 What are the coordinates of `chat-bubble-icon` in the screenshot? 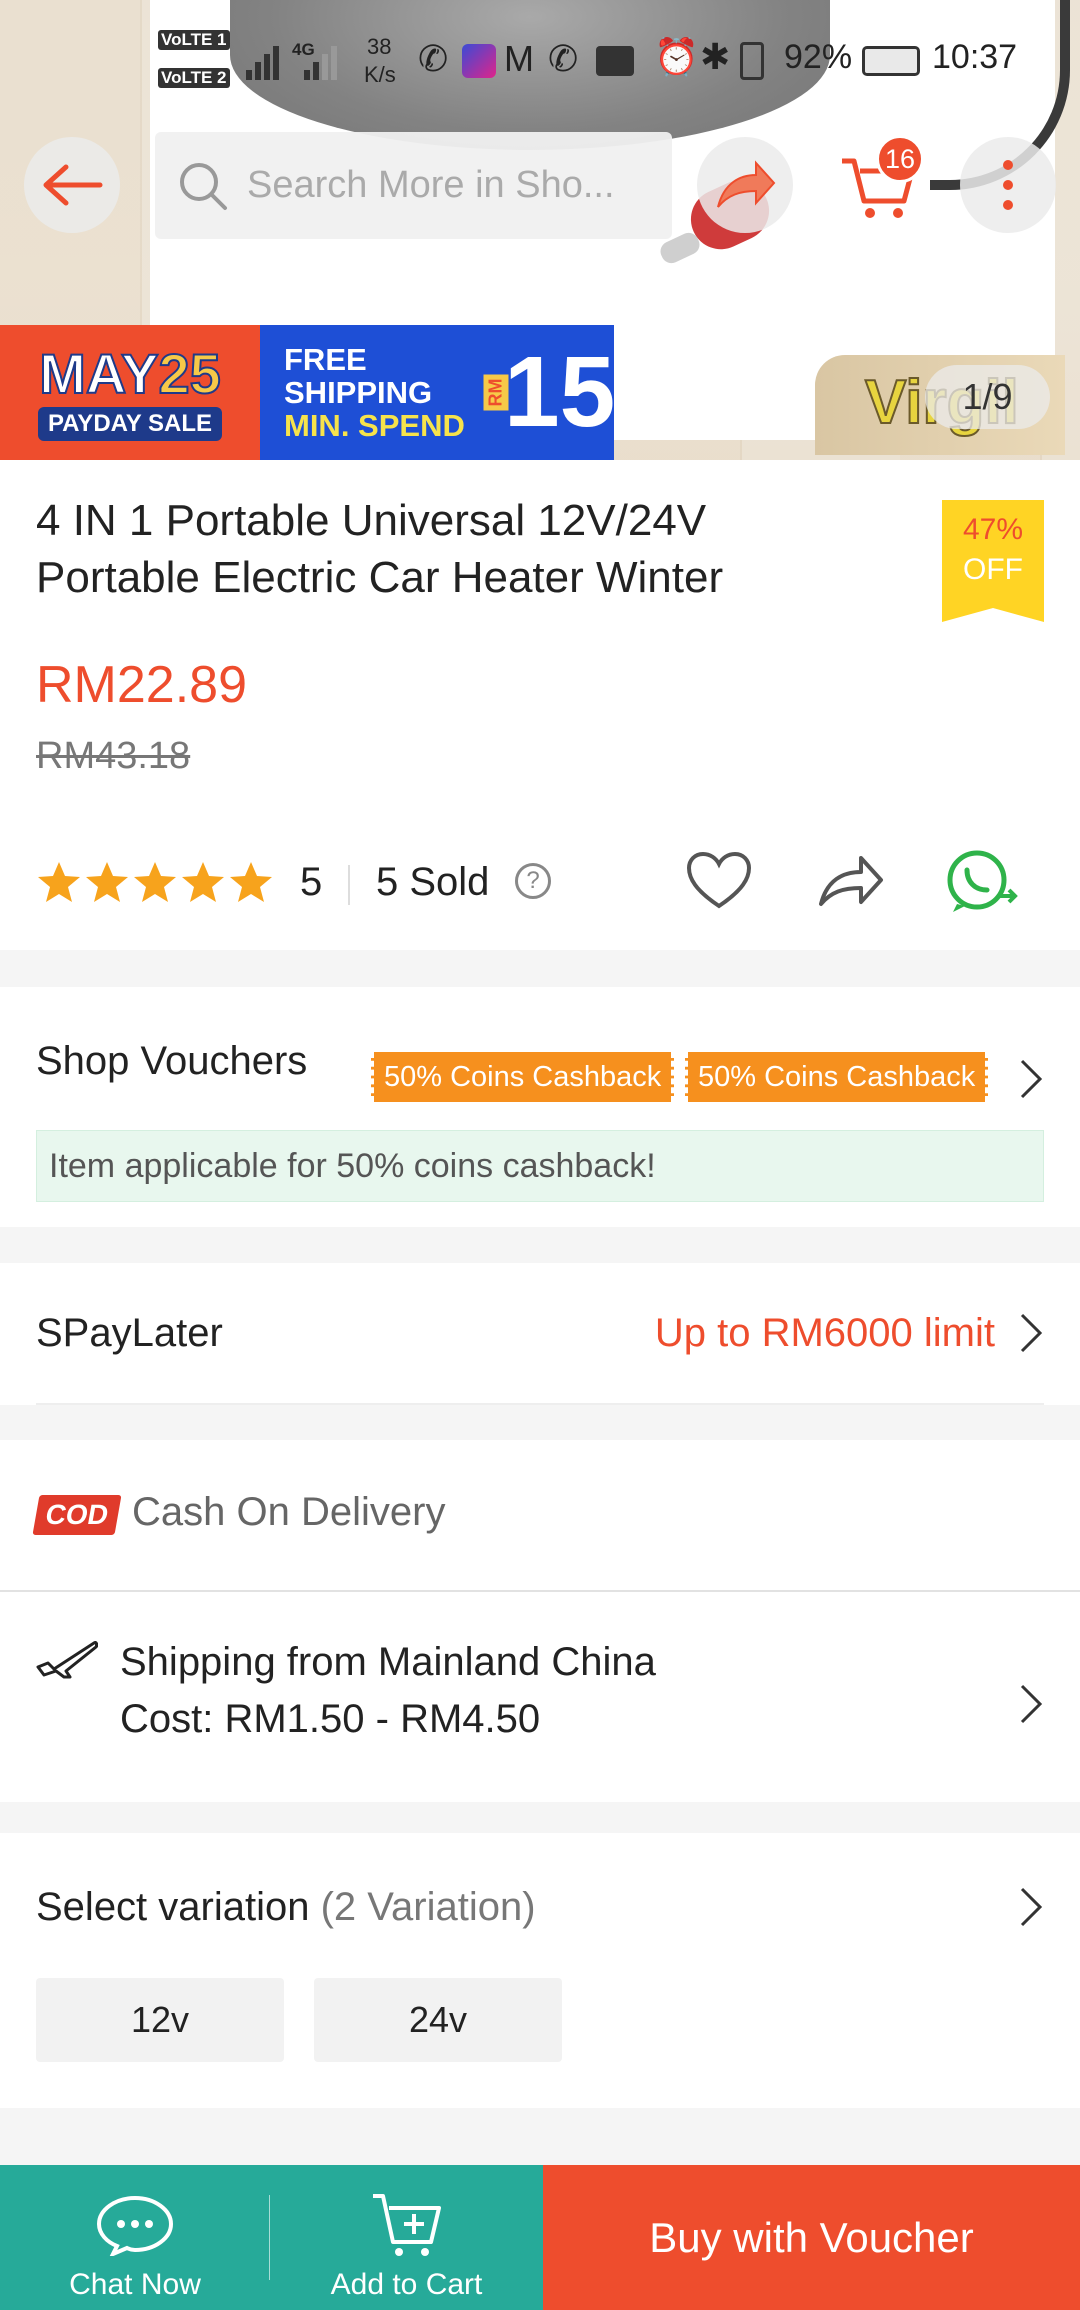 It's located at (135, 2225).